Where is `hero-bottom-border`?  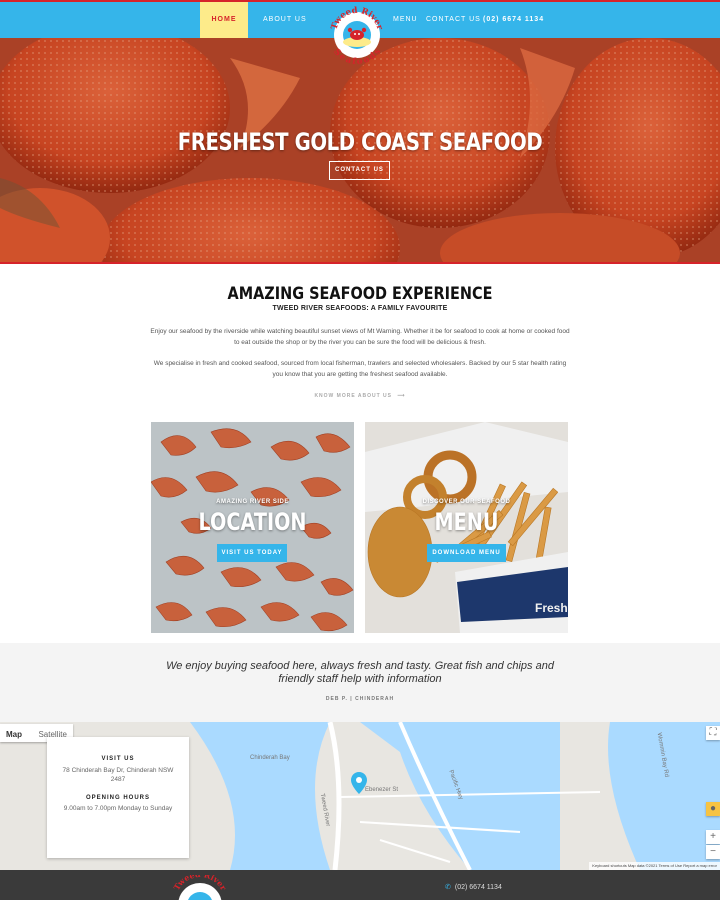
hero-bottom-border is located at coordinates (360, 263).